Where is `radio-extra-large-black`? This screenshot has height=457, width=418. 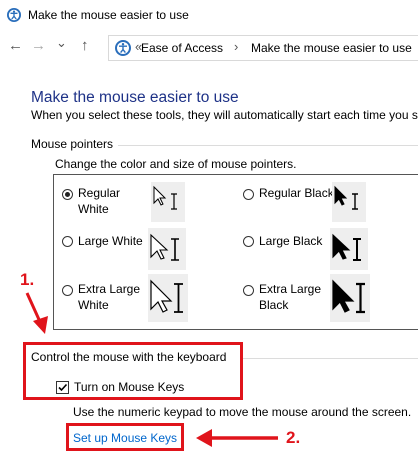 radio-extra-large-black is located at coordinates (248, 290).